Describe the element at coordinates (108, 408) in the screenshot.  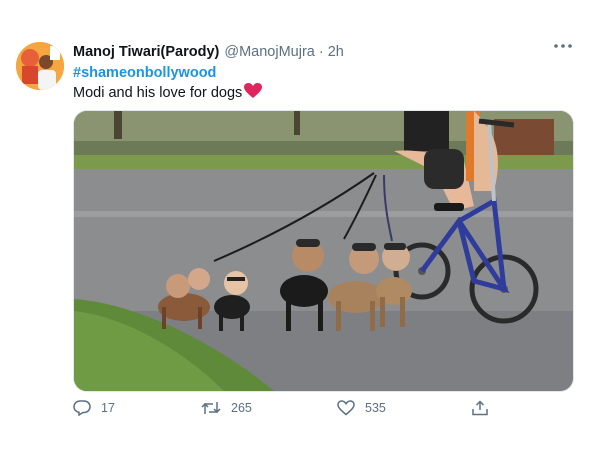
I see `reply-count: 17` at that location.